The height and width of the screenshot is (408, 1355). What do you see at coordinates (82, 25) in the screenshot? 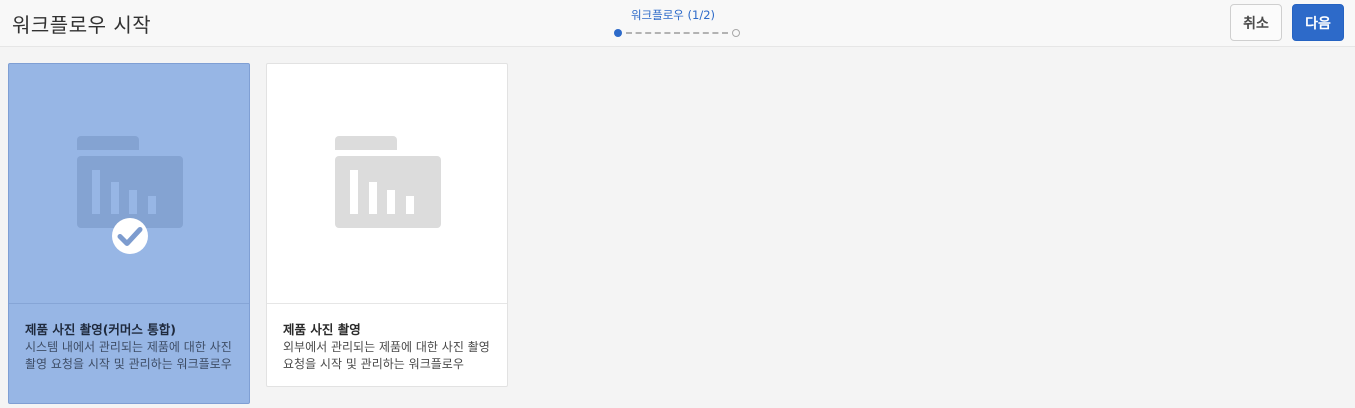
I see `page-title: 워크플로우 시작` at bounding box center [82, 25].